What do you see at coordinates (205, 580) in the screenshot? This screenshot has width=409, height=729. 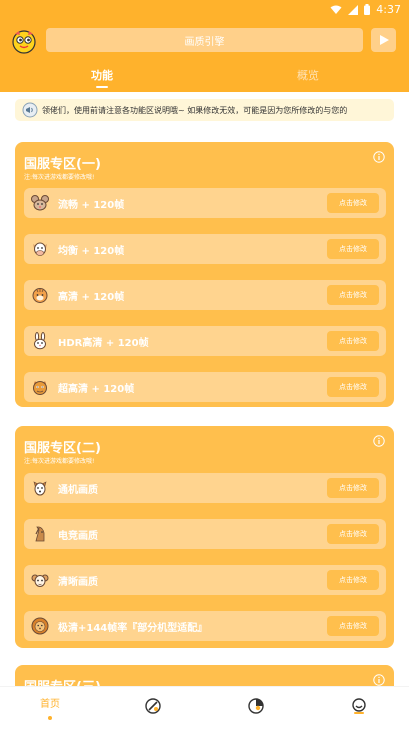 I see `list-item: 清晰画质 点击修改` at bounding box center [205, 580].